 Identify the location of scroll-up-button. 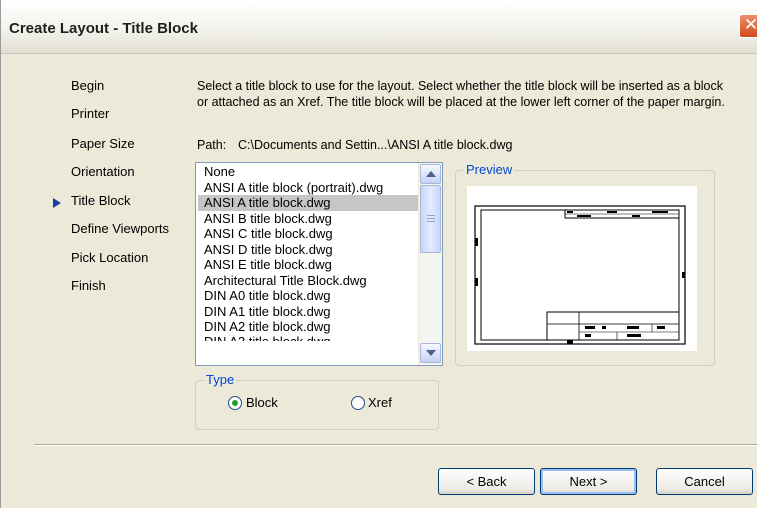
(430, 174).